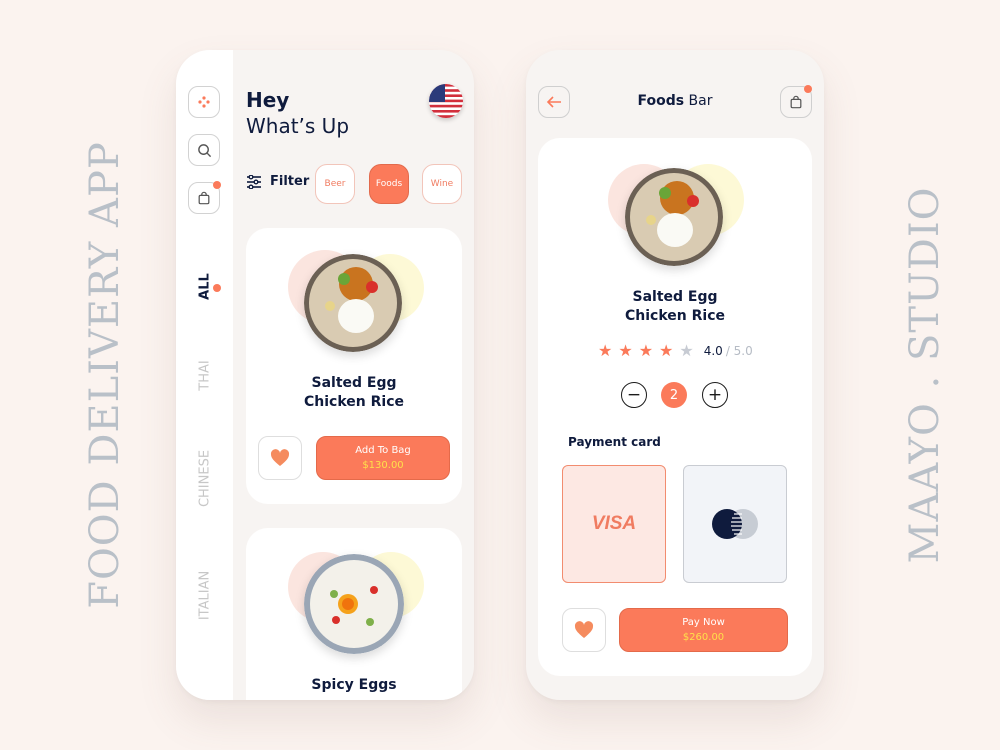 The height and width of the screenshot is (750, 1000). Describe the element at coordinates (354, 685) in the screenshot. I see `food-name: Spicy Eggs` at that location.